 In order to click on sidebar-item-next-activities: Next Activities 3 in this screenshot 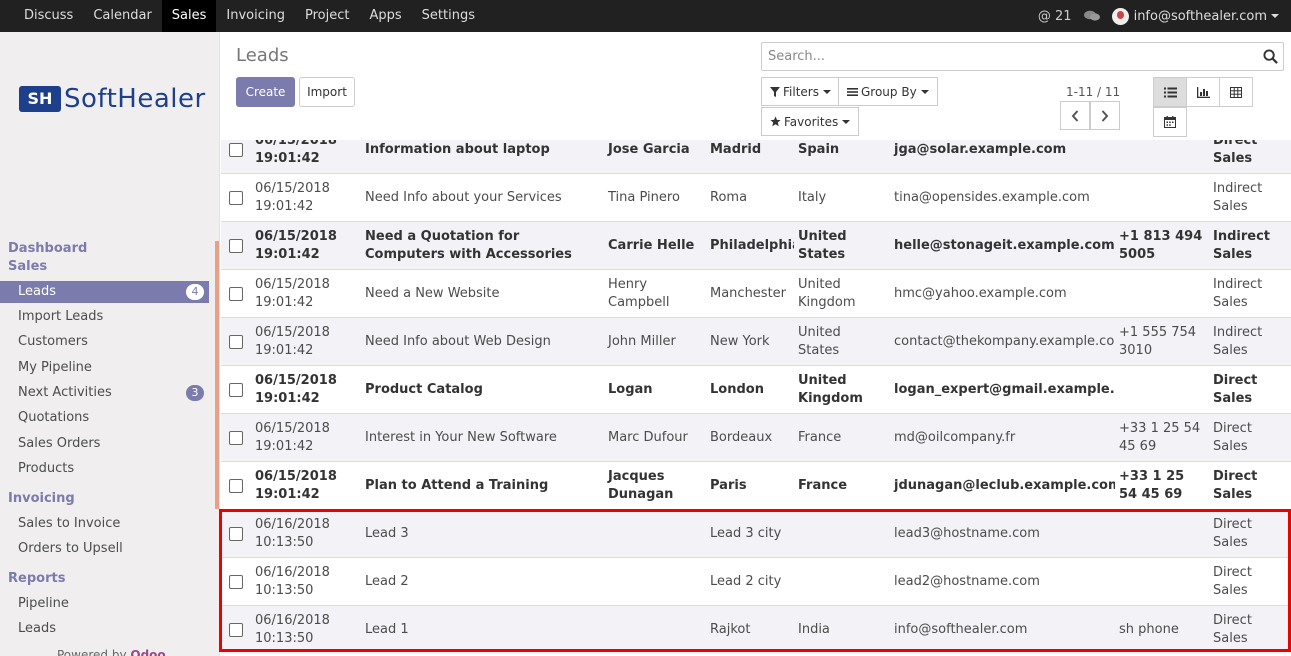, I will do `click(104, 393)`.